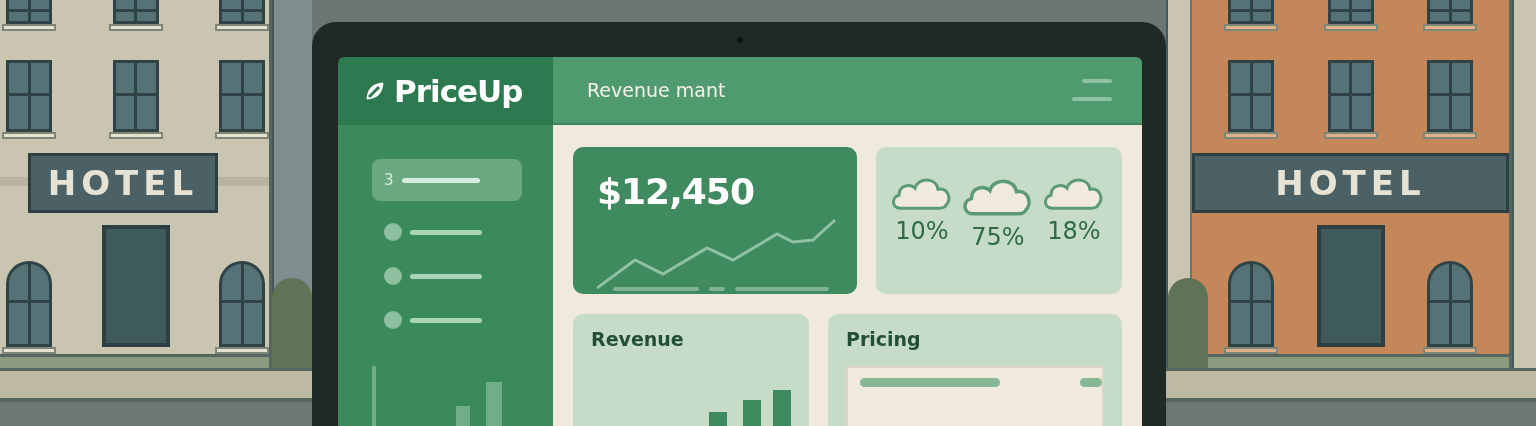  What do you see at coordinates (740, 39) in the screenshot?
I see `camera-icon` at bounding box center [740, 39].